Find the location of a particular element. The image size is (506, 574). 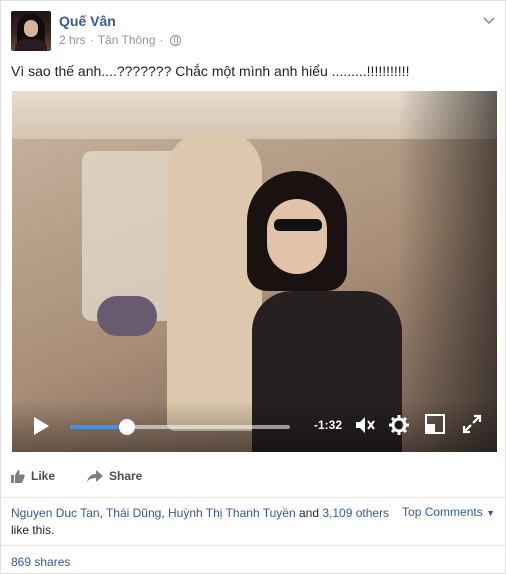

video-controls: -1:32 is located at coordinates (254, 426).